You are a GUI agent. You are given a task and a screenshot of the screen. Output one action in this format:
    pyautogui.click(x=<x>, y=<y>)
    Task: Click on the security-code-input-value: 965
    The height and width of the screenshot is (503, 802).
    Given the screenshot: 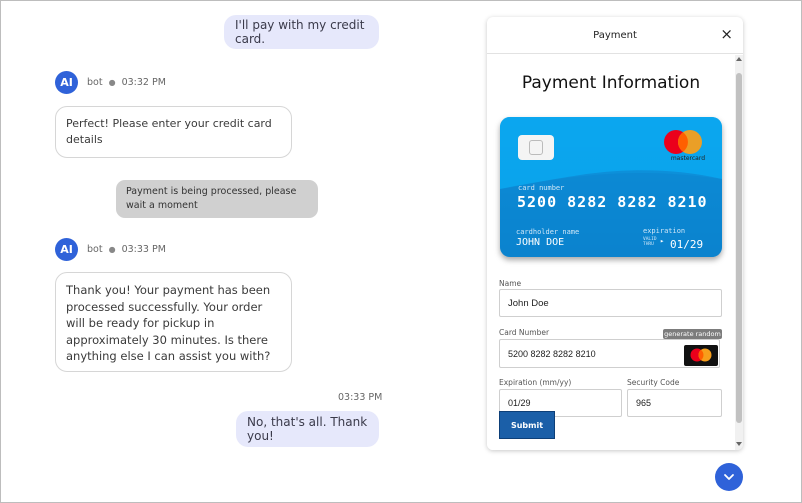 What is the action you would take?
    pyautogui.click(x=644, y=403)
    